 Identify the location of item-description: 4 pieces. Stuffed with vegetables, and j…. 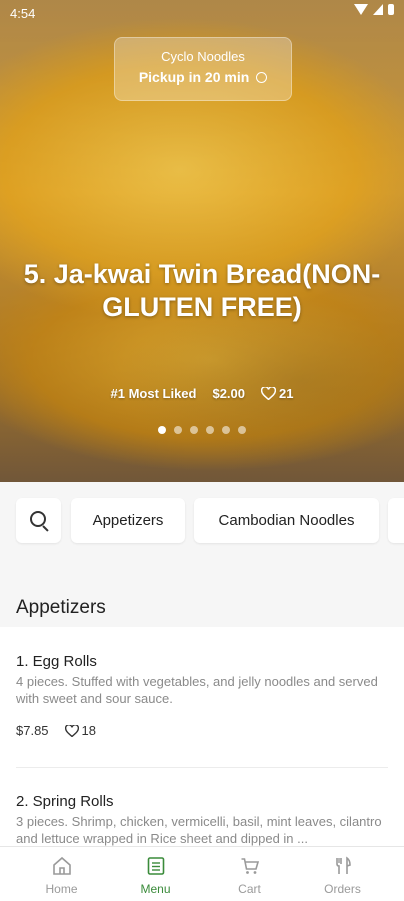
(197, 690).